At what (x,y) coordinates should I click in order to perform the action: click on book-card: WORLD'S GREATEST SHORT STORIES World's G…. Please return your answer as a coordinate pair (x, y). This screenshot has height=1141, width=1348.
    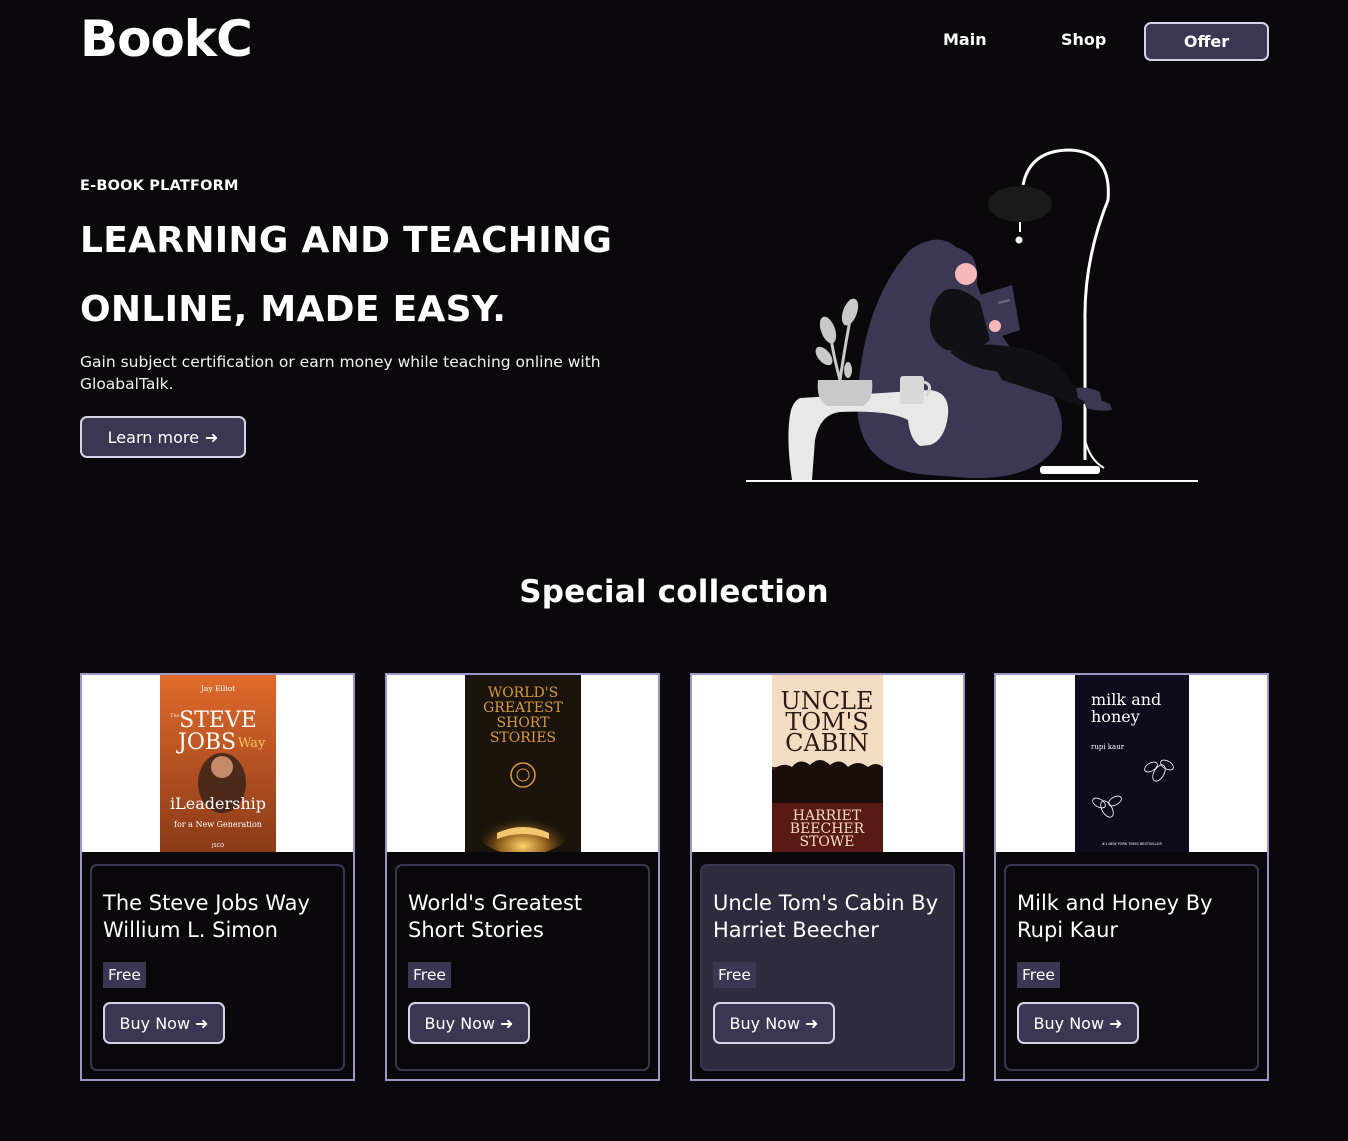
    Looking at the image, I should click on (522, 877).